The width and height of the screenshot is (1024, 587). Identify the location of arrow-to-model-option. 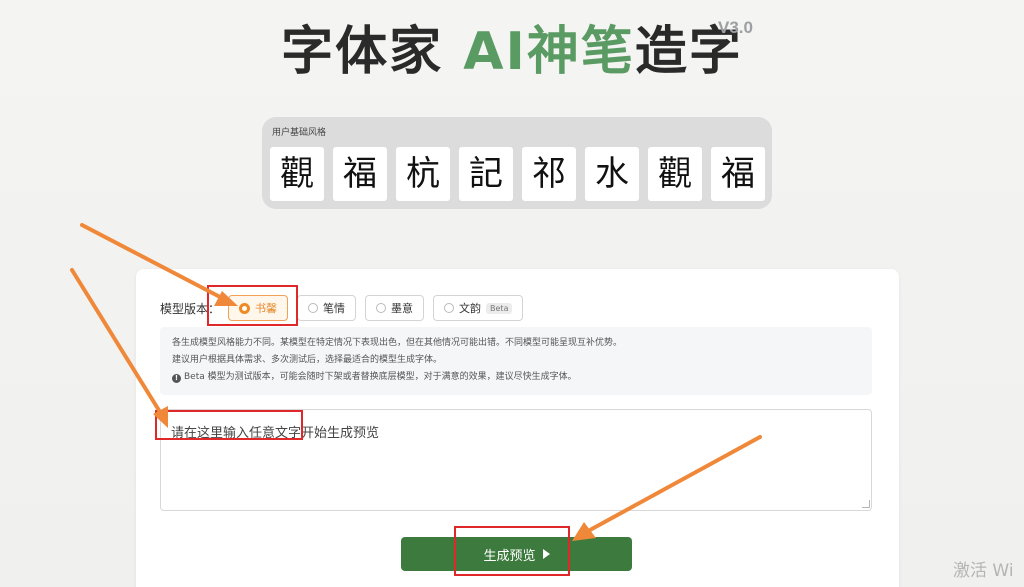
(159, 264).